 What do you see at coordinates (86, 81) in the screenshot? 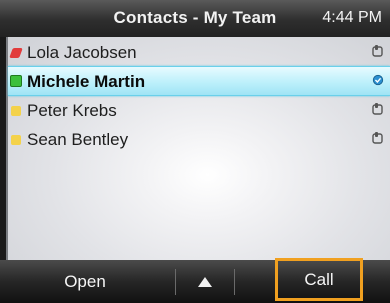
I see `contact-name: Michele Martin` at bounding box center [86, 81].